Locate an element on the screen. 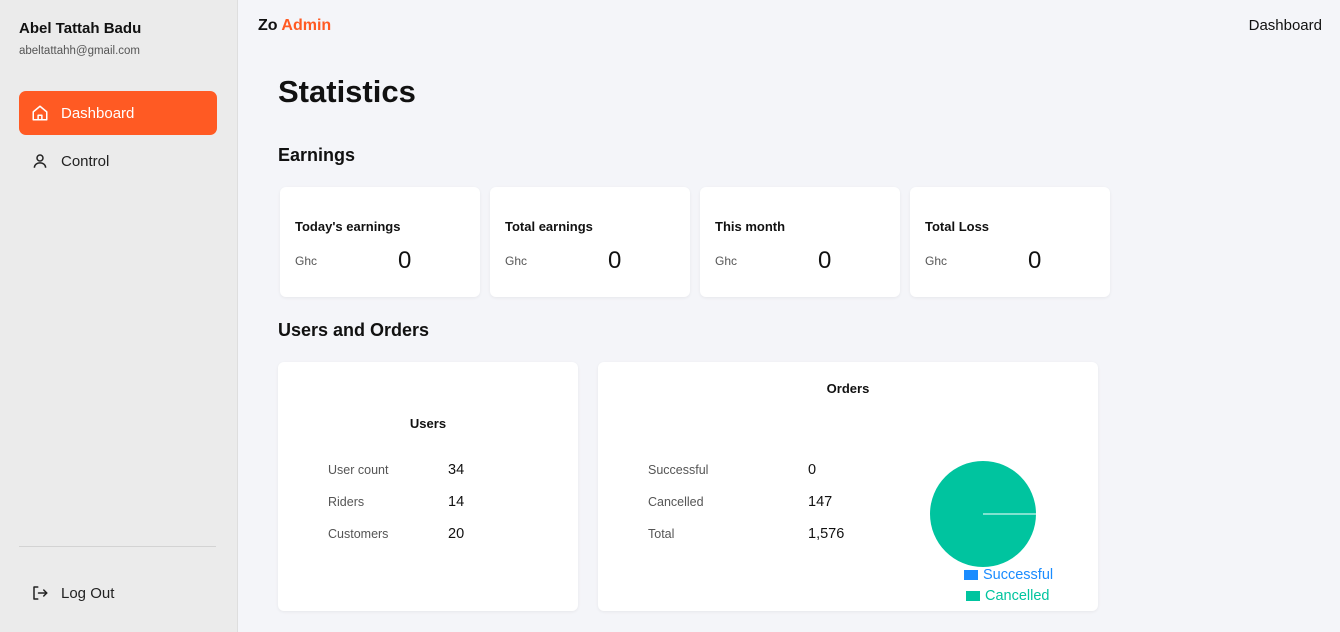 The image size is (1340, 632). stat-value: 20 is located at coordinates (456, 534).